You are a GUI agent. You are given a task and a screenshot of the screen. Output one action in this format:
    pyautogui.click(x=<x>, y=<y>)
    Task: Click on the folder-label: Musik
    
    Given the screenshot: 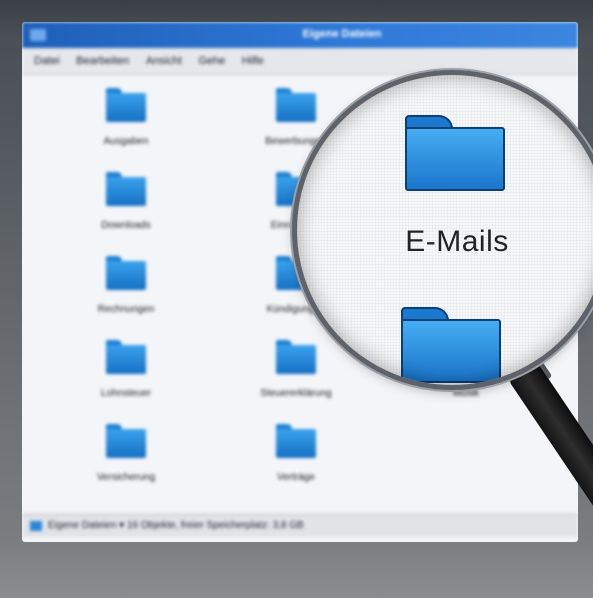 What is the action you would take?
    pyautogui.click(x=466, y=393)
    